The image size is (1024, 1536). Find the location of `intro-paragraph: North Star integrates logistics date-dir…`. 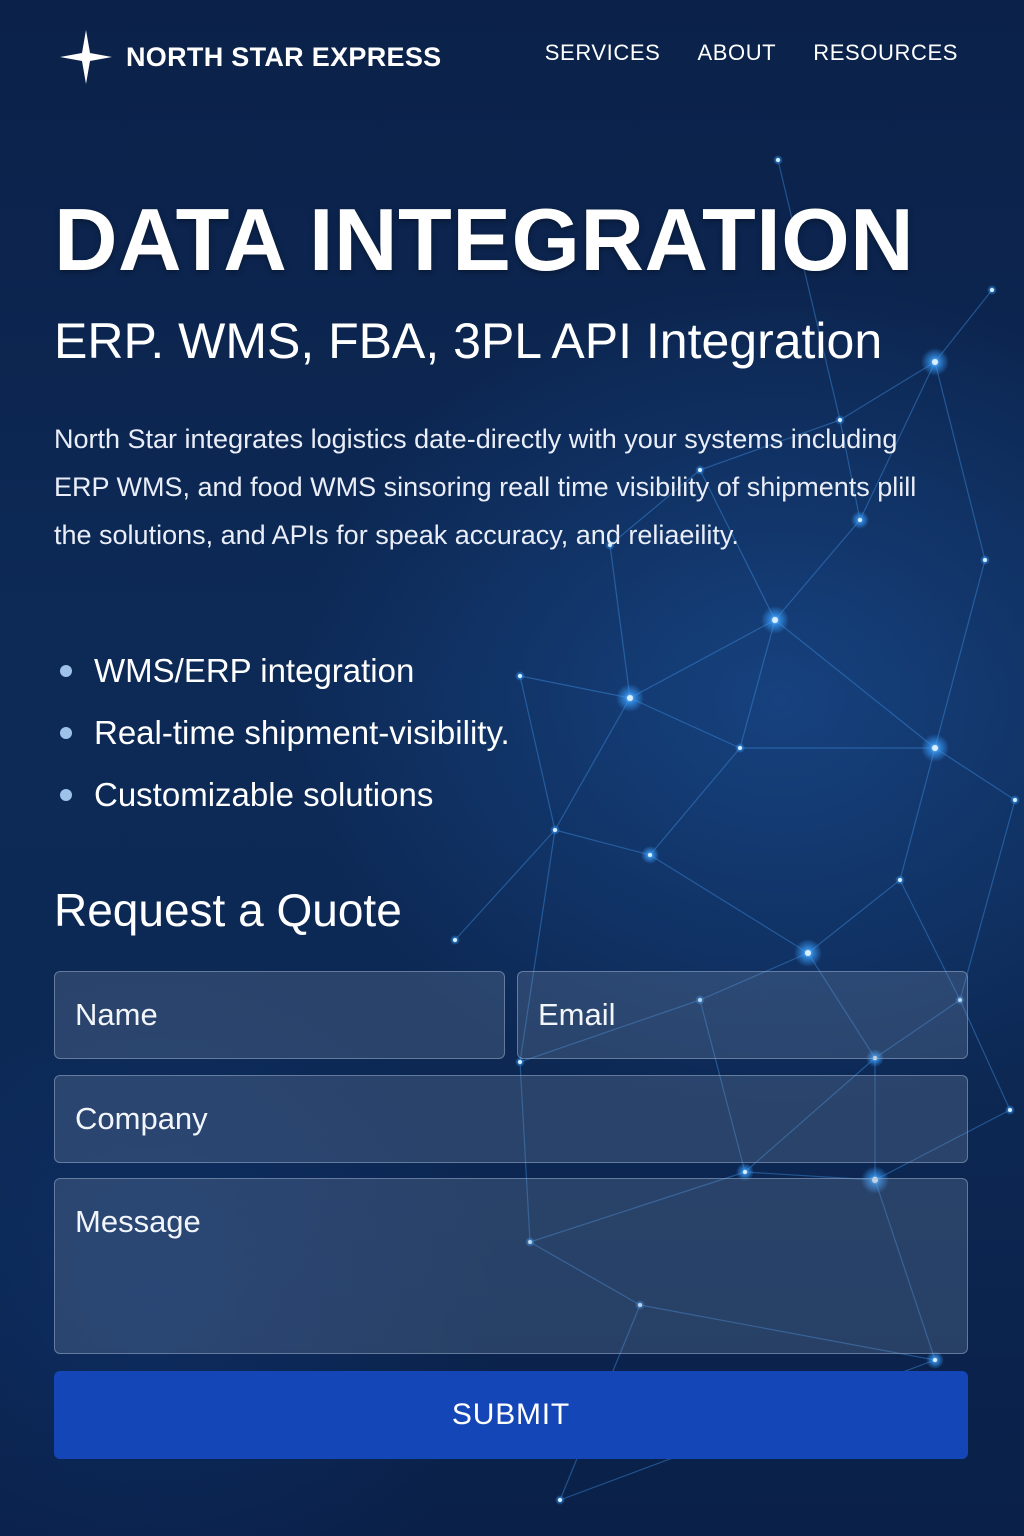

intro-paragraph: North Star integrates logistics date-dir… is located at coordinates (485, 487).